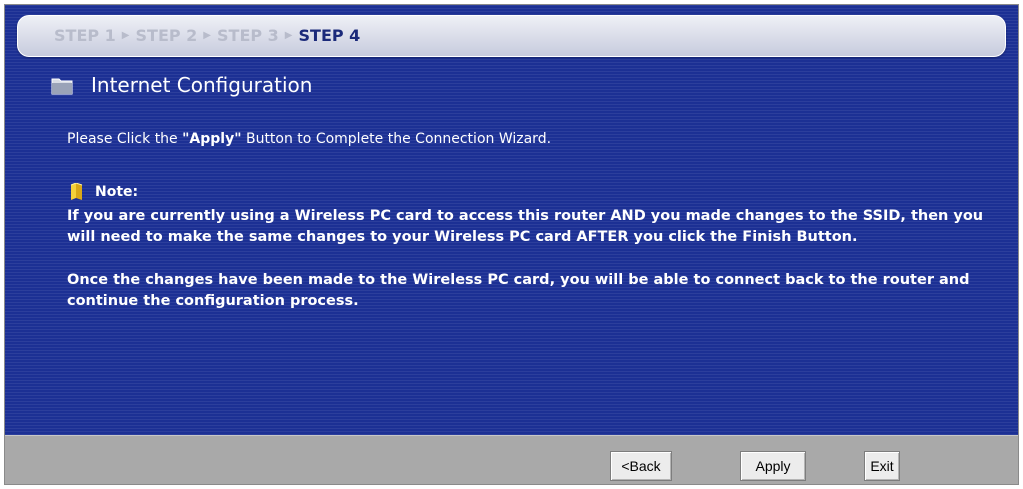 The height and width of the screenshot is (489, 1023). I want to click on button-bar: <Back Apply Exit, so click(511, 459).